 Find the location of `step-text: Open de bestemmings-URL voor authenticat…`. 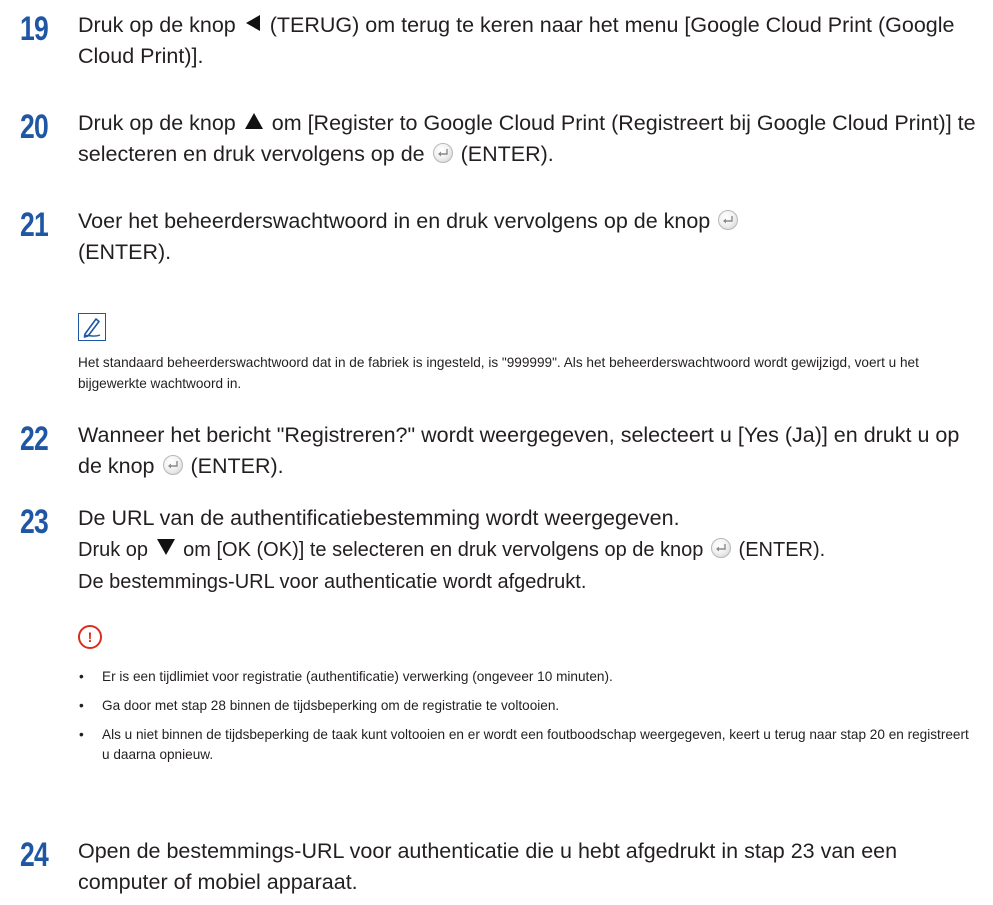

step-text: Open de bestemmings-URL voor authenticat… is located at coordinates (488, 866).